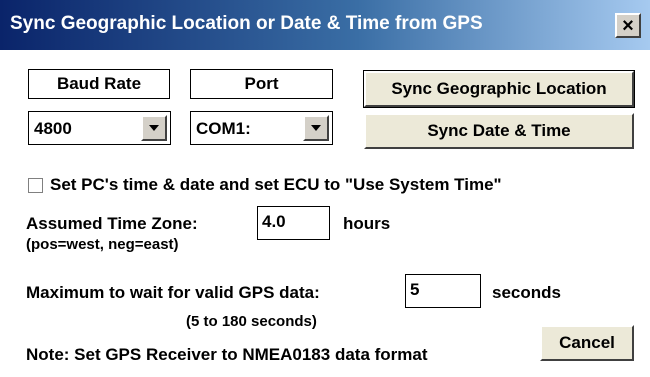 Image resolution: width=650 pixels, height=377 pixels. I want to click on port-label-text: Port, so click(261, 83).